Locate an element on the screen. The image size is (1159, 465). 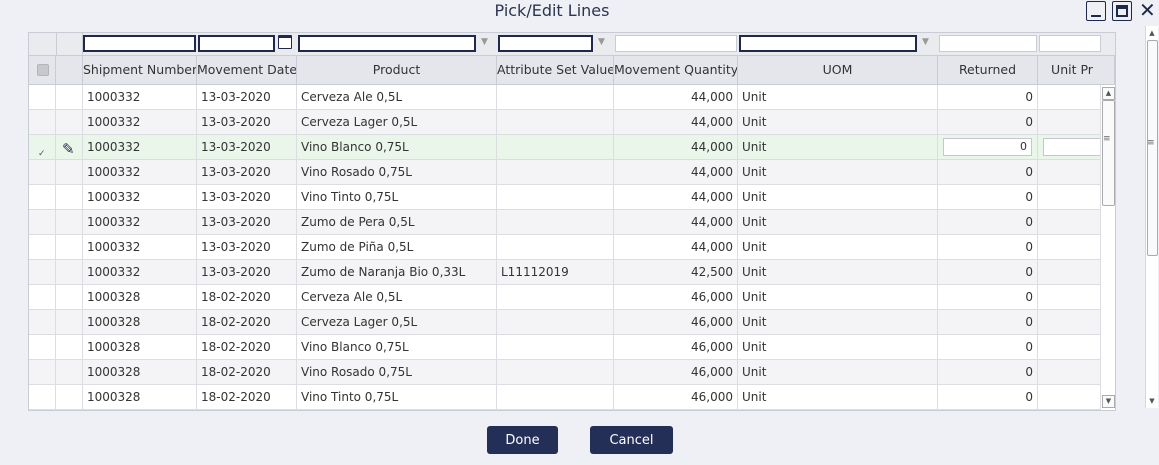
movement-date-filter-input is located at coordinates (236, 43).